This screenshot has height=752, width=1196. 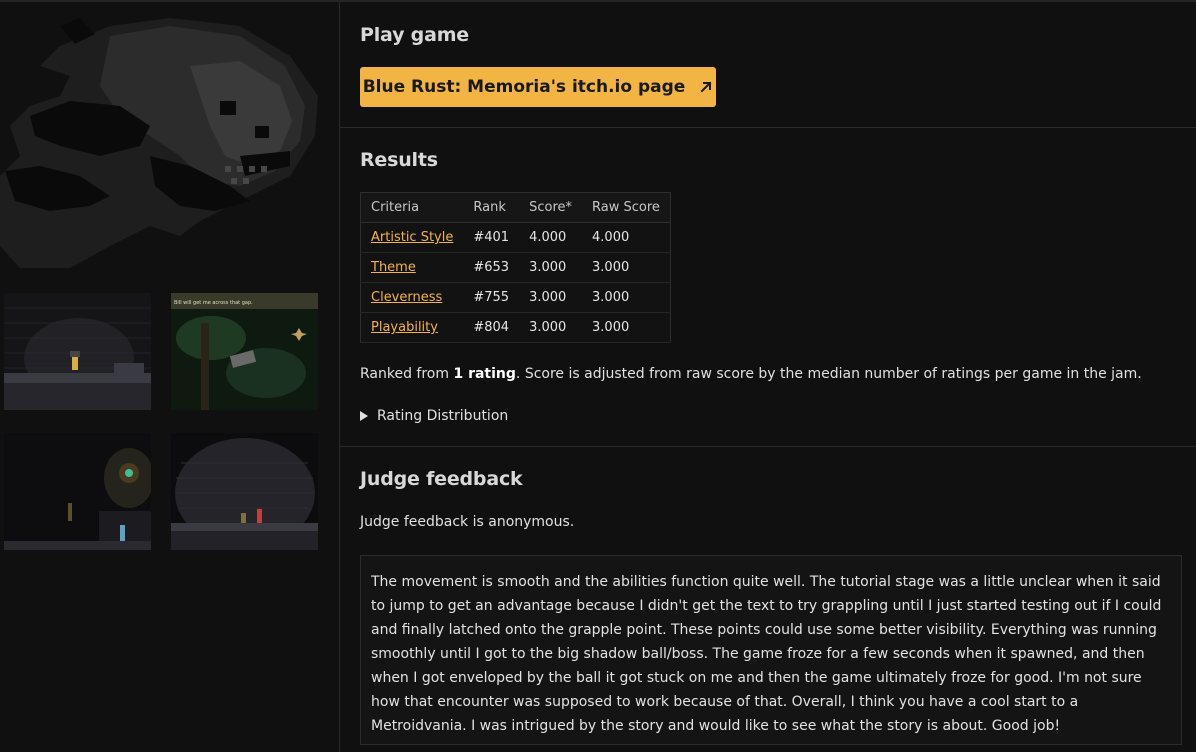 What do you see at coordinates (706, 87) in the screenshot?
I see `external-link-icon` at bounding box center [706, 87].